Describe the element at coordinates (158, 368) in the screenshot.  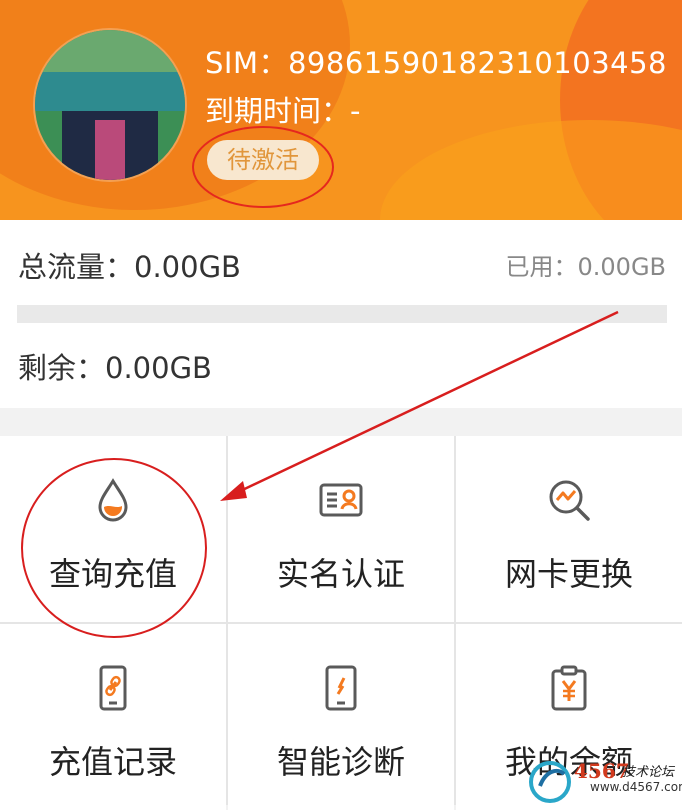
I see `remain-value: 0.00GB` at that location.